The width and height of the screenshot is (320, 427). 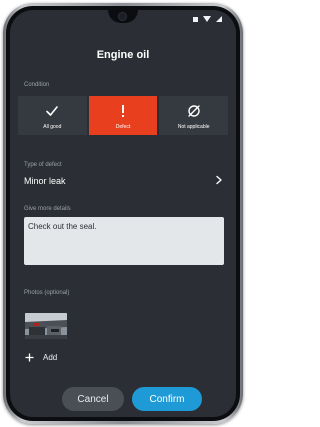 I want to click on engine-photo-thumbnail, so click(x=46, y=326).